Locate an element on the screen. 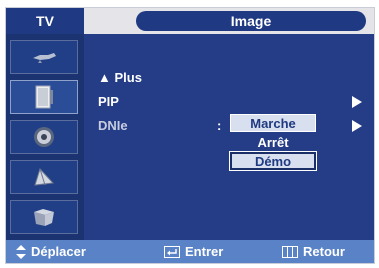  option-arret: Arrêt is located at coordinates (273, 142).